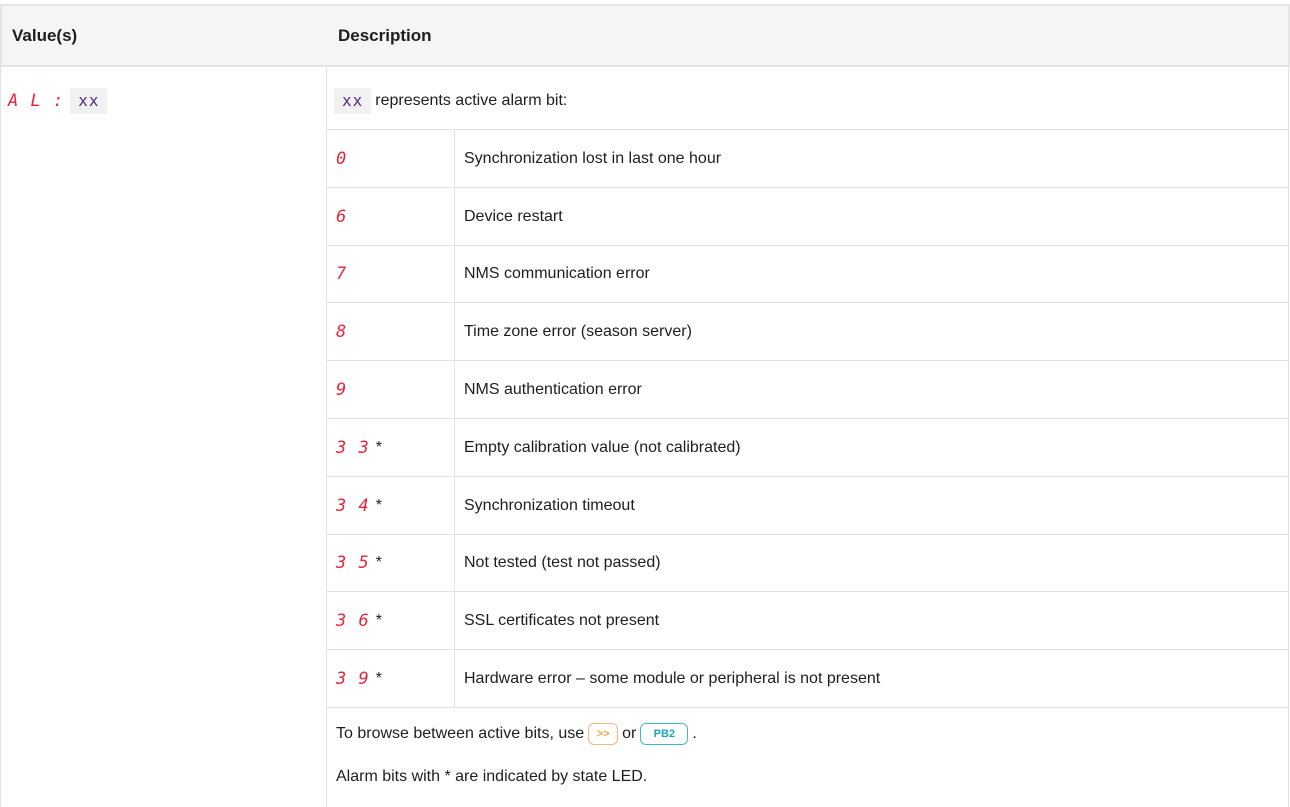  Describe the element at coordinates (593, 158) in the screenshot. I see `alarm-description: Synchronization lost in last one hour` at that location.